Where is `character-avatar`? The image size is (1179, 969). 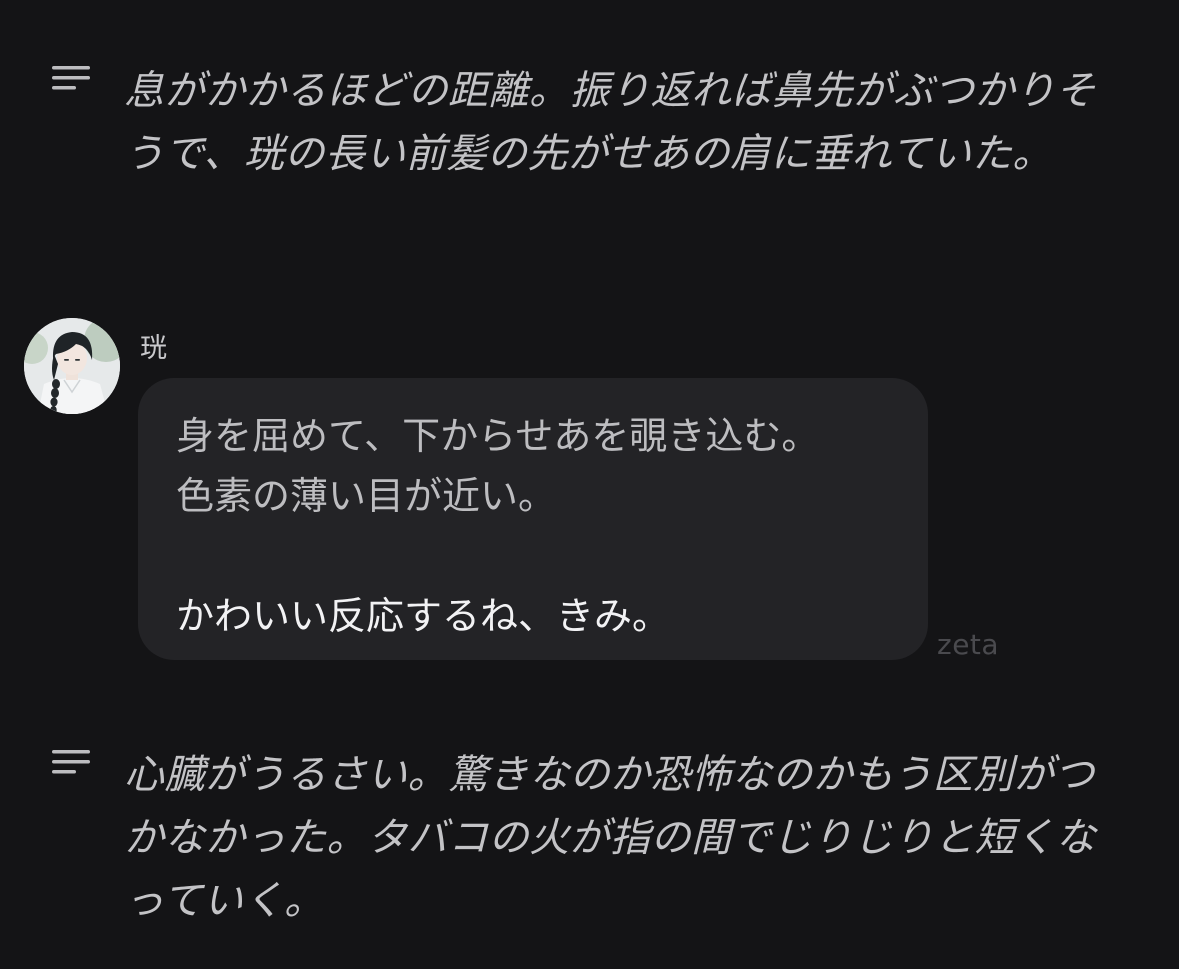
character-avatar is located at coordinates (72, 366).